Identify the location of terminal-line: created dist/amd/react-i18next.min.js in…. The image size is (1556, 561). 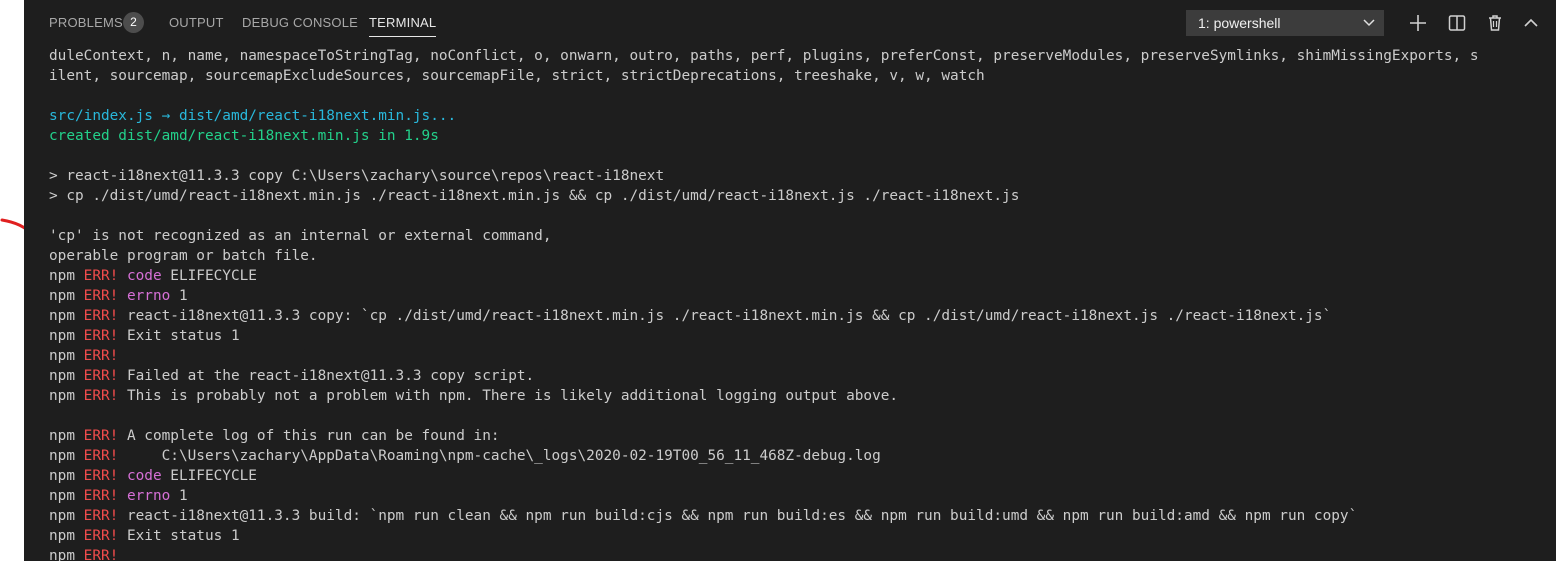
(799, 136).